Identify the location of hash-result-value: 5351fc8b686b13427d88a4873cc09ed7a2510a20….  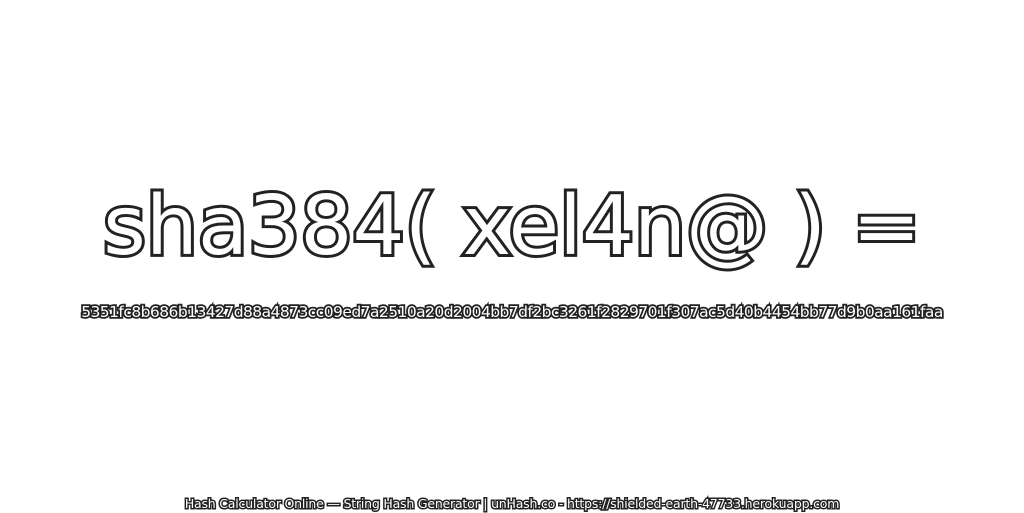
(512, 312).